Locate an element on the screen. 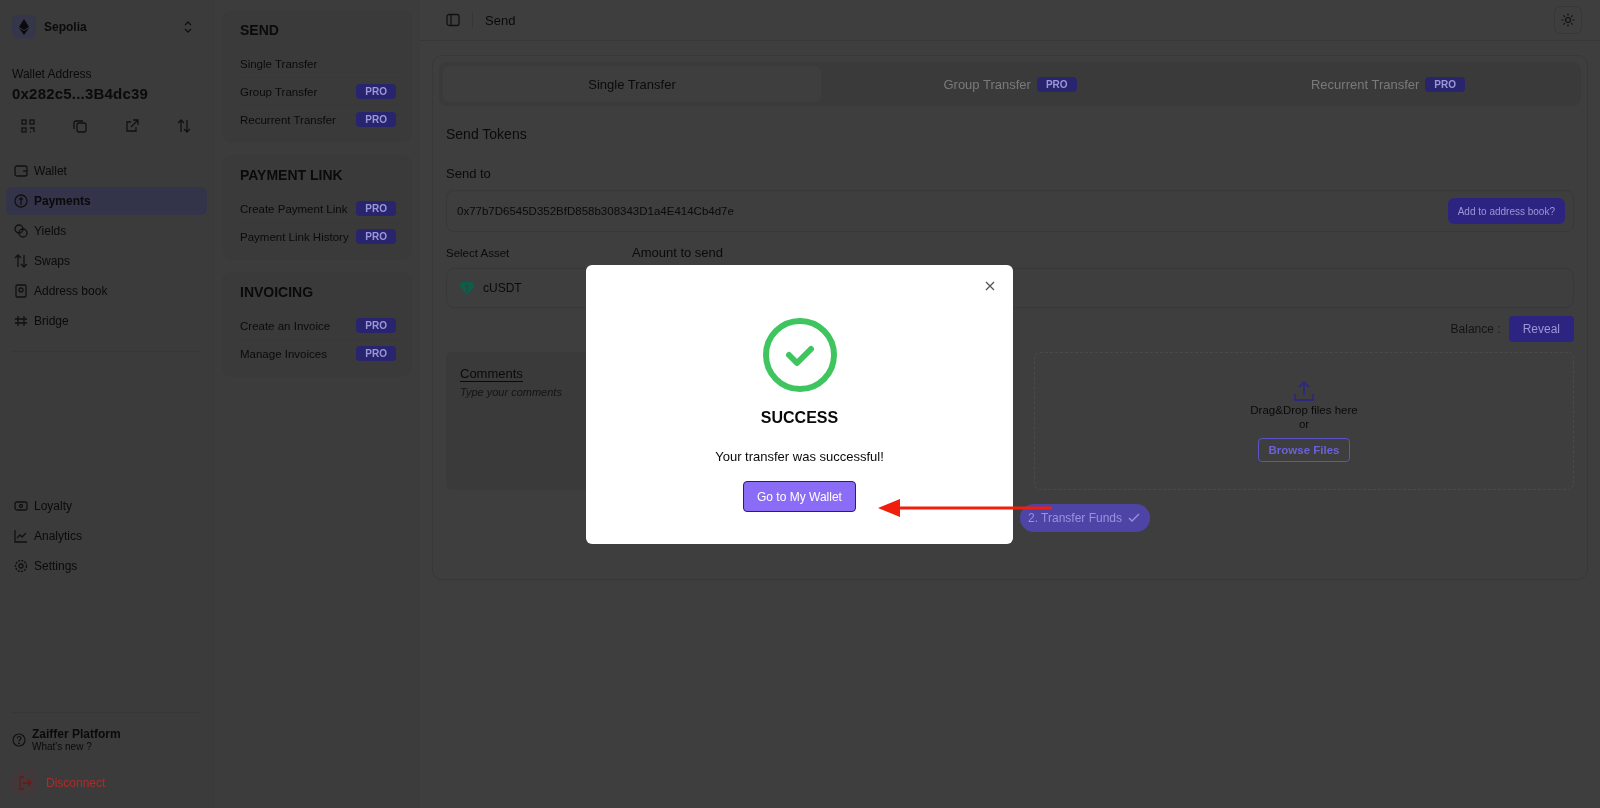 The image size is (1600, 808). settings-icon is located at coordinates (21, 566).